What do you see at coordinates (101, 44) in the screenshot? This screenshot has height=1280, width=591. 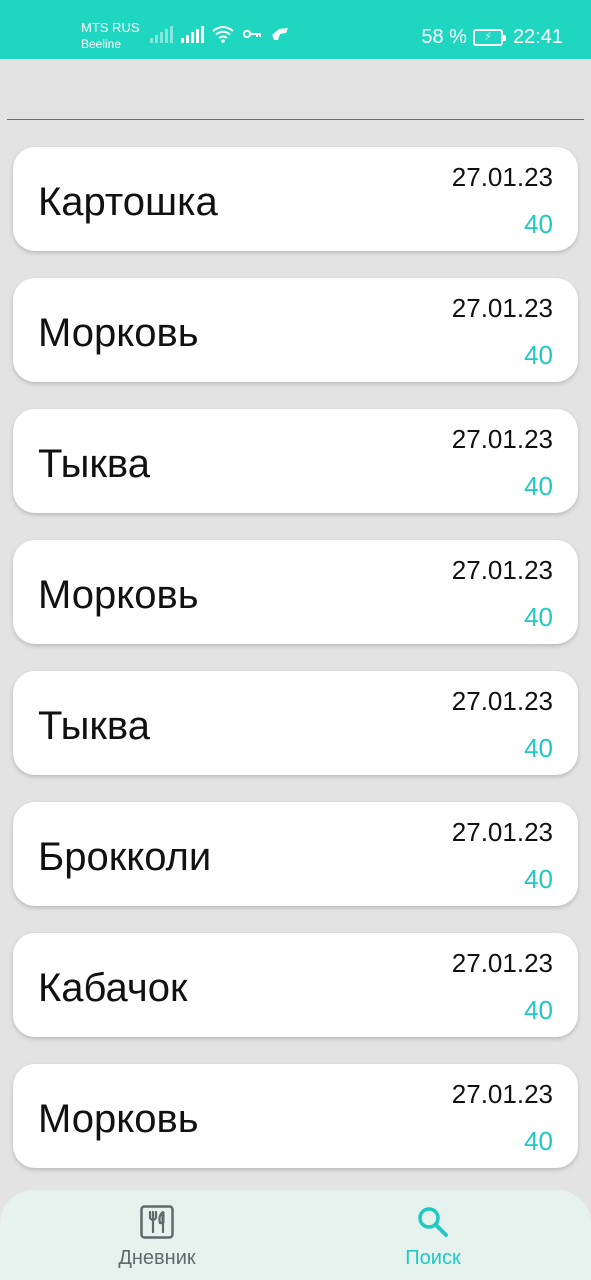 I see `carrier-2-label: Beeline` at bounding box center [101, 44].